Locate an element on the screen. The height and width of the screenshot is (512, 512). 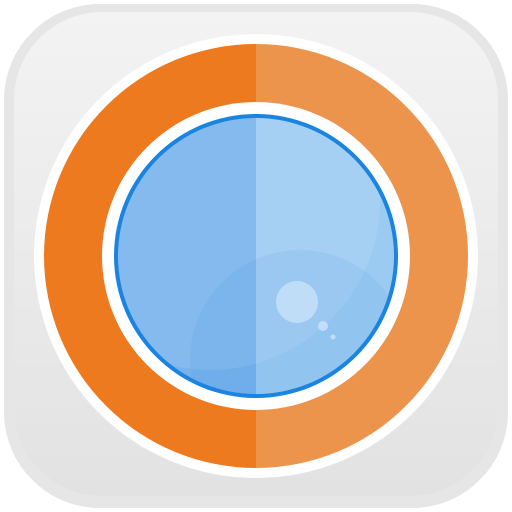
lens-glint-tiny is located at coordinates (333, 337).